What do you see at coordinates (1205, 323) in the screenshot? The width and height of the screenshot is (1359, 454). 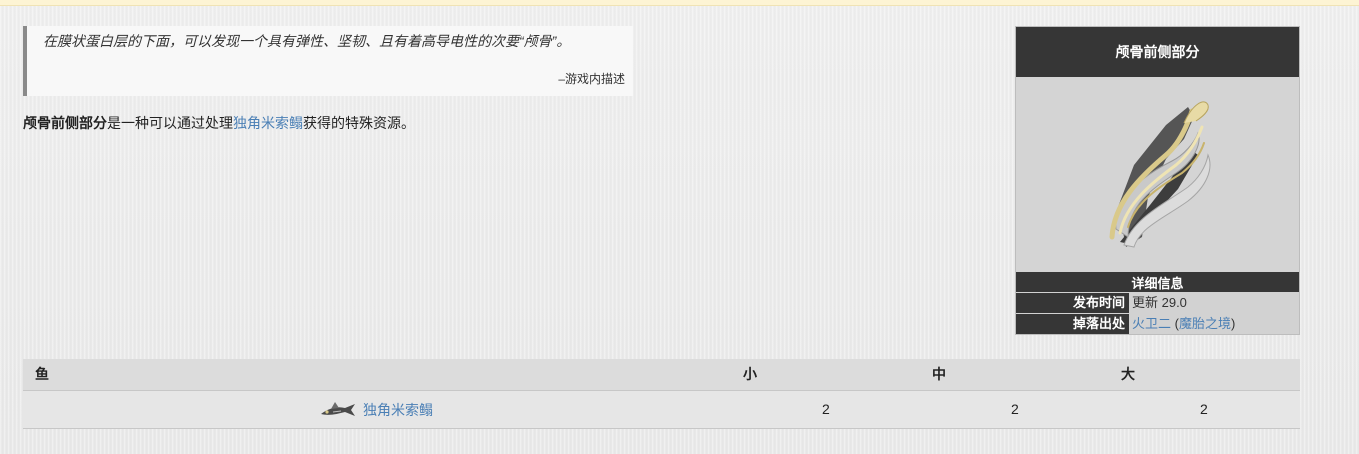 I see `drop-sublocation-link: 魔胎之境` at bounding box center [1205, 323].